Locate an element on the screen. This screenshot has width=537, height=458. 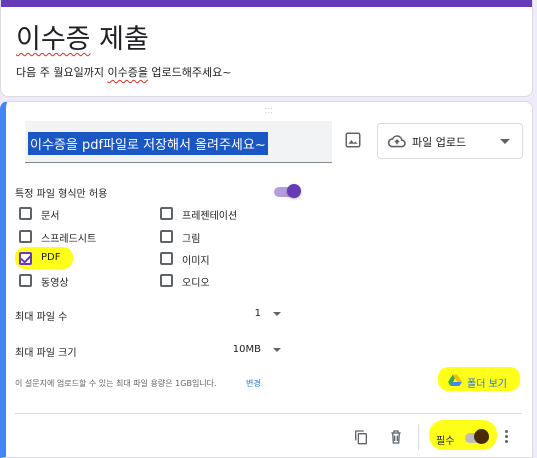
change-limit-link: 변경 is located at coordinates (253, 383).